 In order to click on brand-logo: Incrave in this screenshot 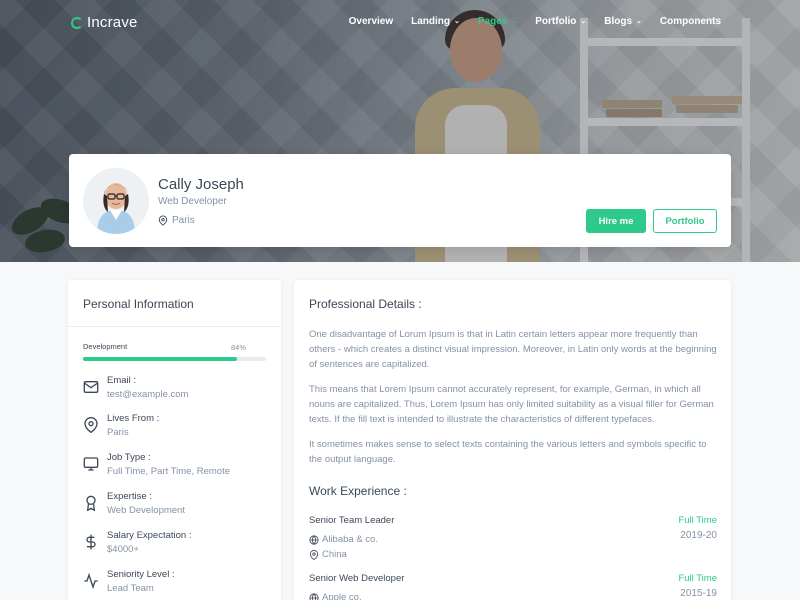, I will do `click(104, 22)`.